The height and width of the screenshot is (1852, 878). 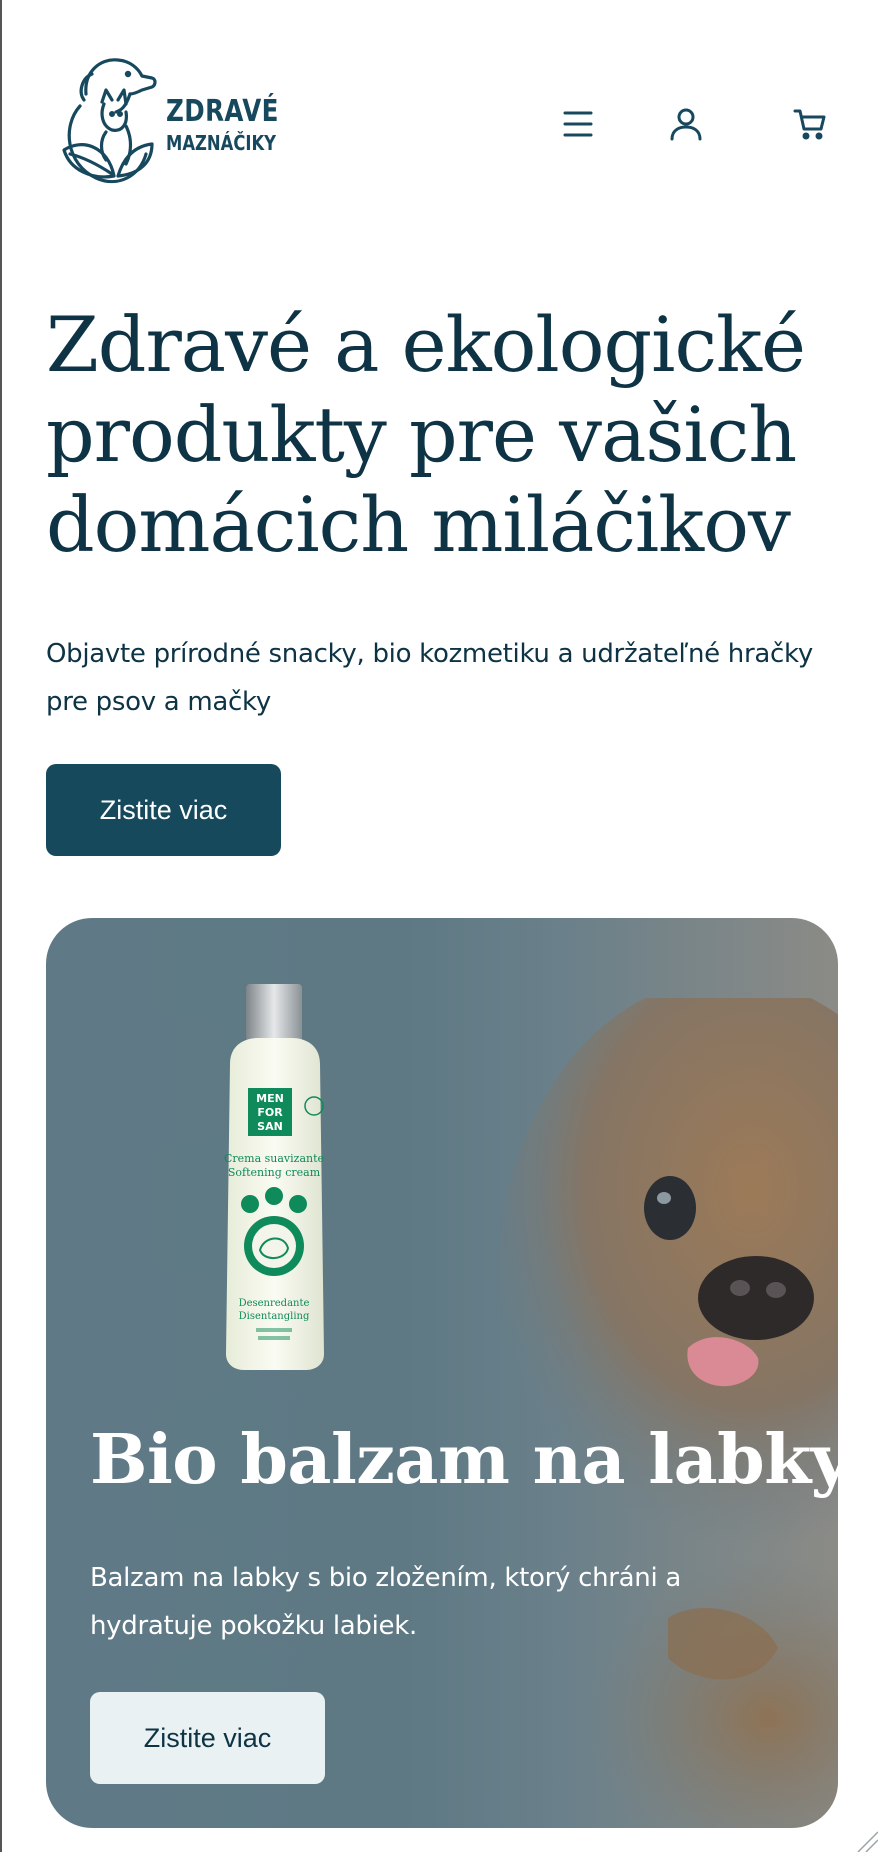 What do you see at coordinates (221, 143) in the screenshot?
I see `brand-name-line2: MAZNÁČIKY` at bounding box center [221, 143].